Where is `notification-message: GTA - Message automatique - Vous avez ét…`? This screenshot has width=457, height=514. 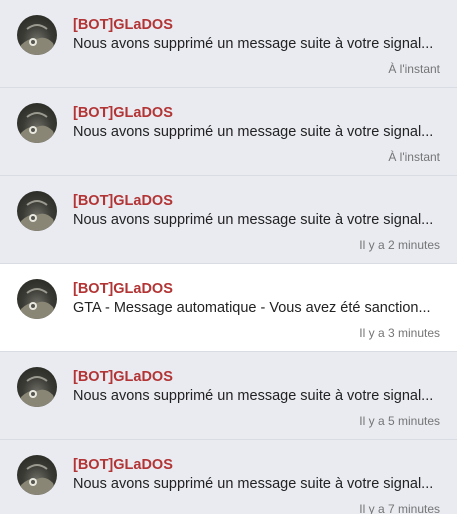
notification-message: GTA - Message automatique - Vous avez ét… is located at coordinates (252, 308).